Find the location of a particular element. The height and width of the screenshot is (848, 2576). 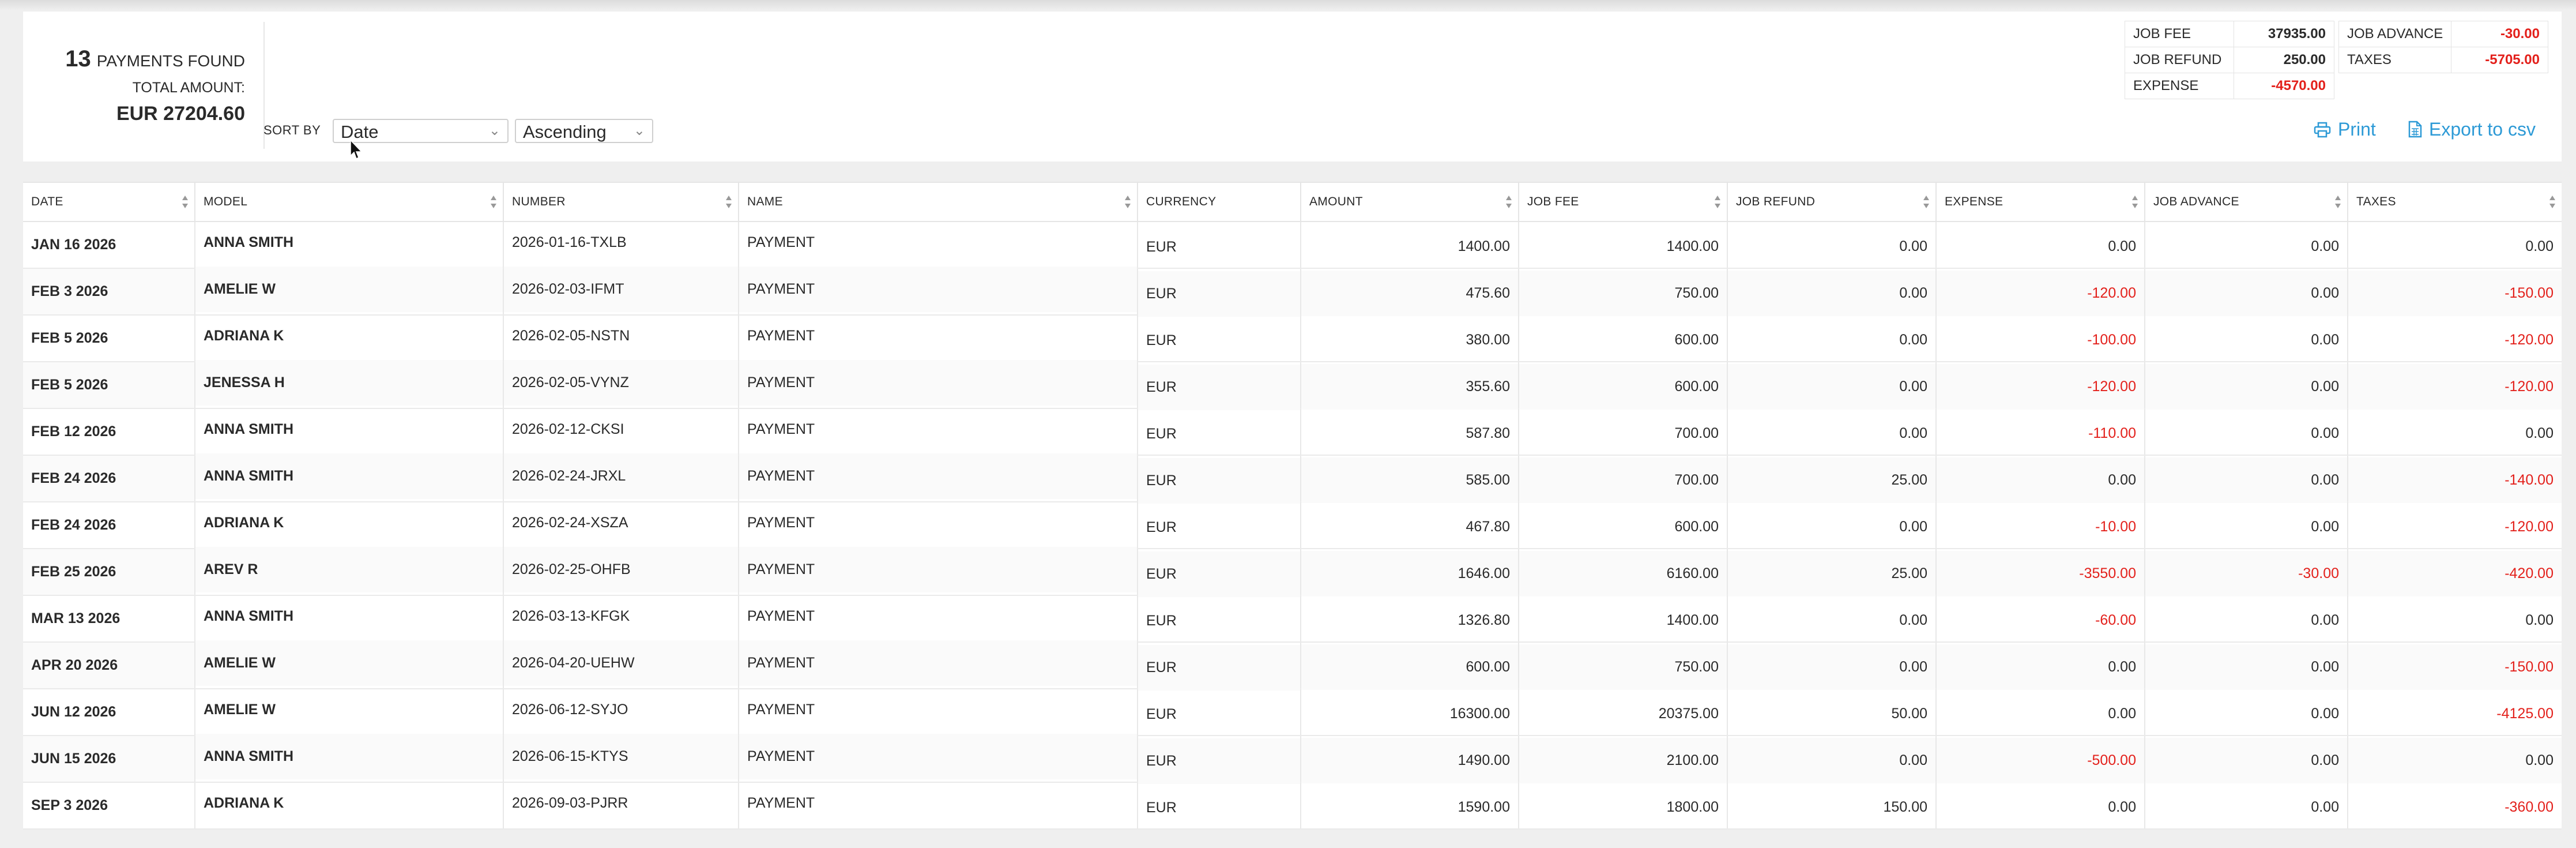

total-amount-label: TOTAL AMOUNT: is located at coordinates (188, 88).